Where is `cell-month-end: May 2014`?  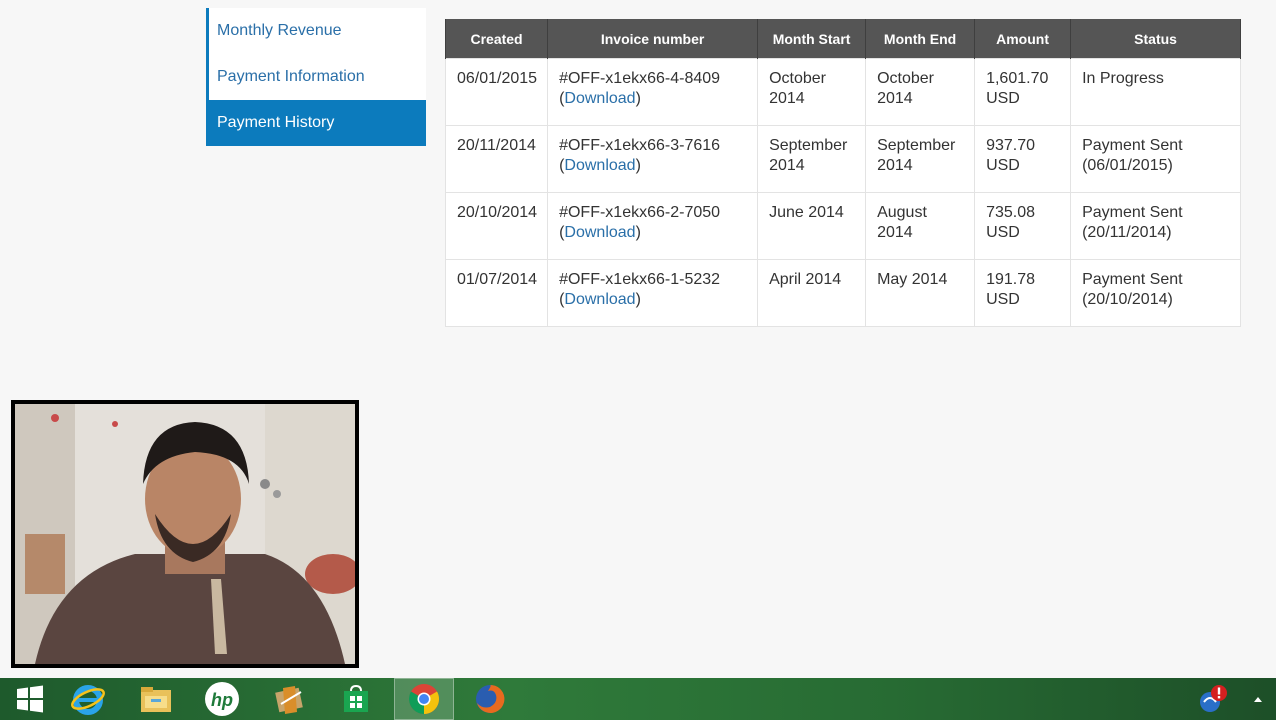 cell-month-end: May 2014 is located at coordinates (920, 293).